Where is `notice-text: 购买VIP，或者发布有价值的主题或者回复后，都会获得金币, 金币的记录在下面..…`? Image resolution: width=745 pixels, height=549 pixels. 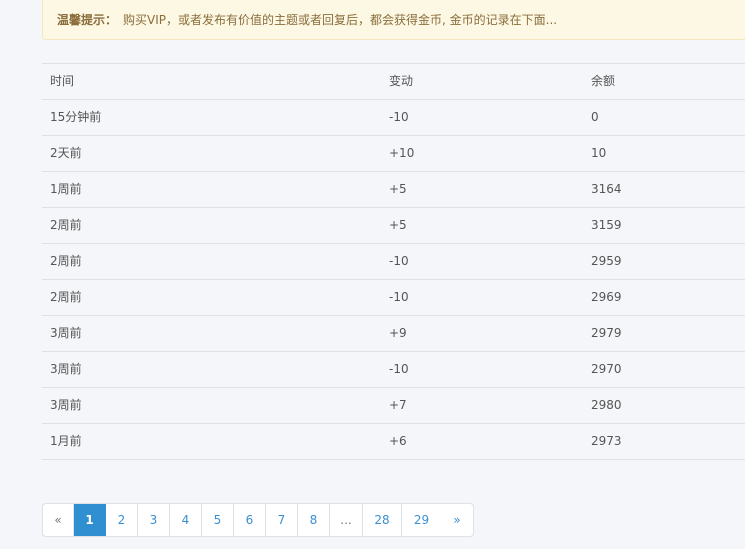 notice-text: 购买VIP，或者发布有价值的主题或者回复后，都会获得金币, 金币的记录在下面..… is located at coordinates (340, 20).